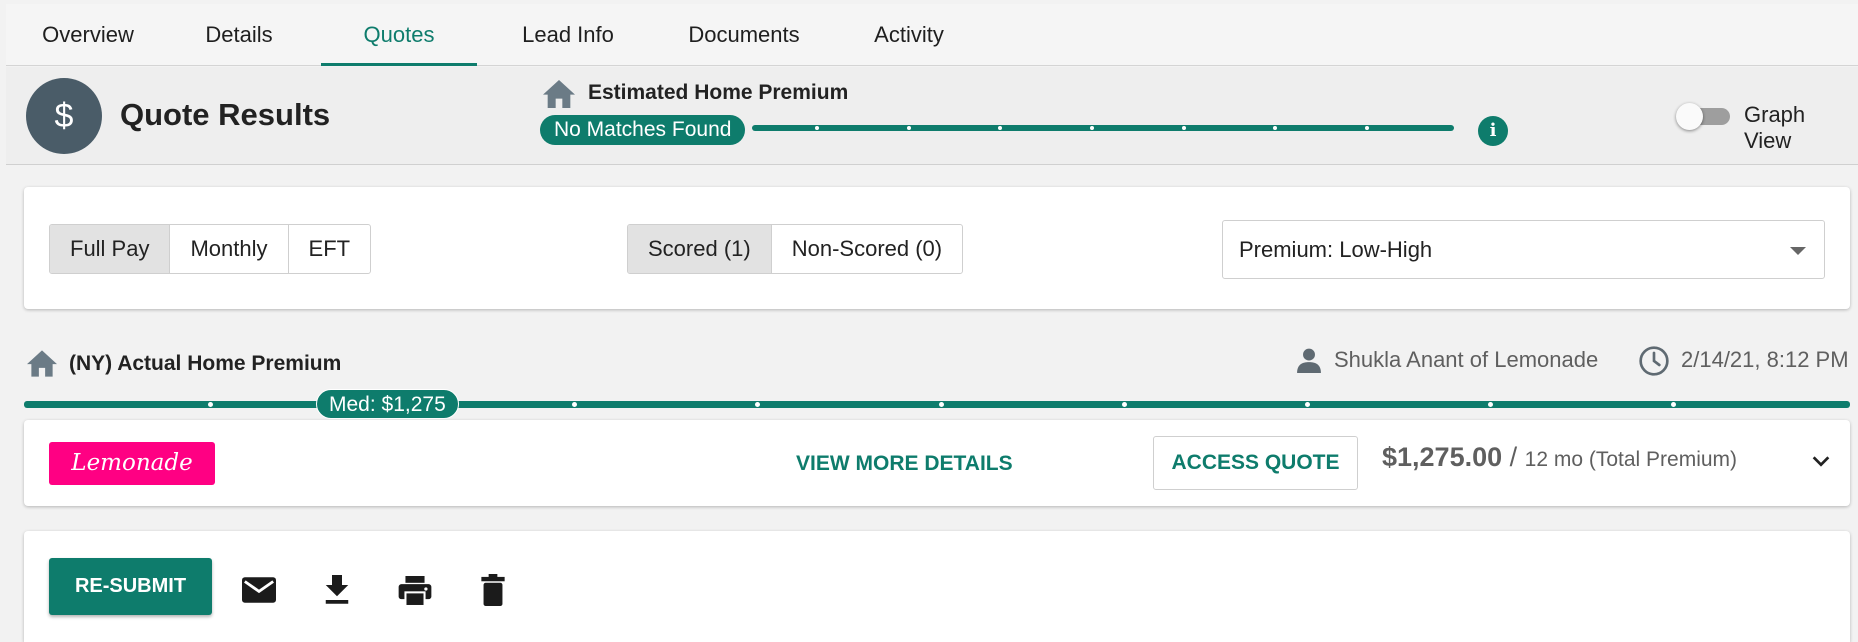 The height and width of the screenshot is (642, 1858). I want to click on no-matches-pill: No Matches Found, so click(643, 130).